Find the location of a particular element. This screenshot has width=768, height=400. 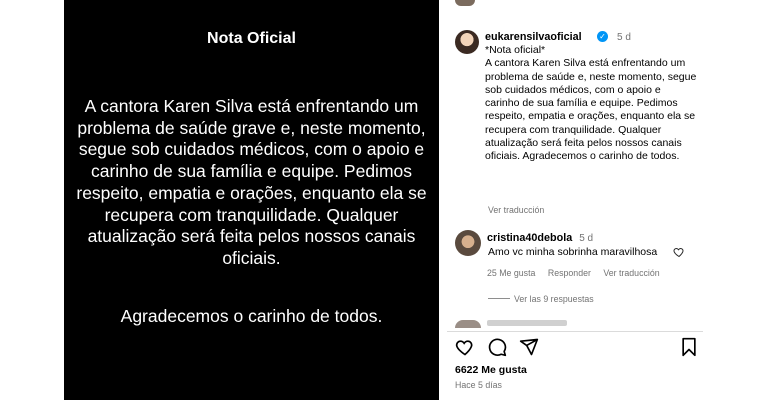

comment-icon is located at coordinates (497, 347).